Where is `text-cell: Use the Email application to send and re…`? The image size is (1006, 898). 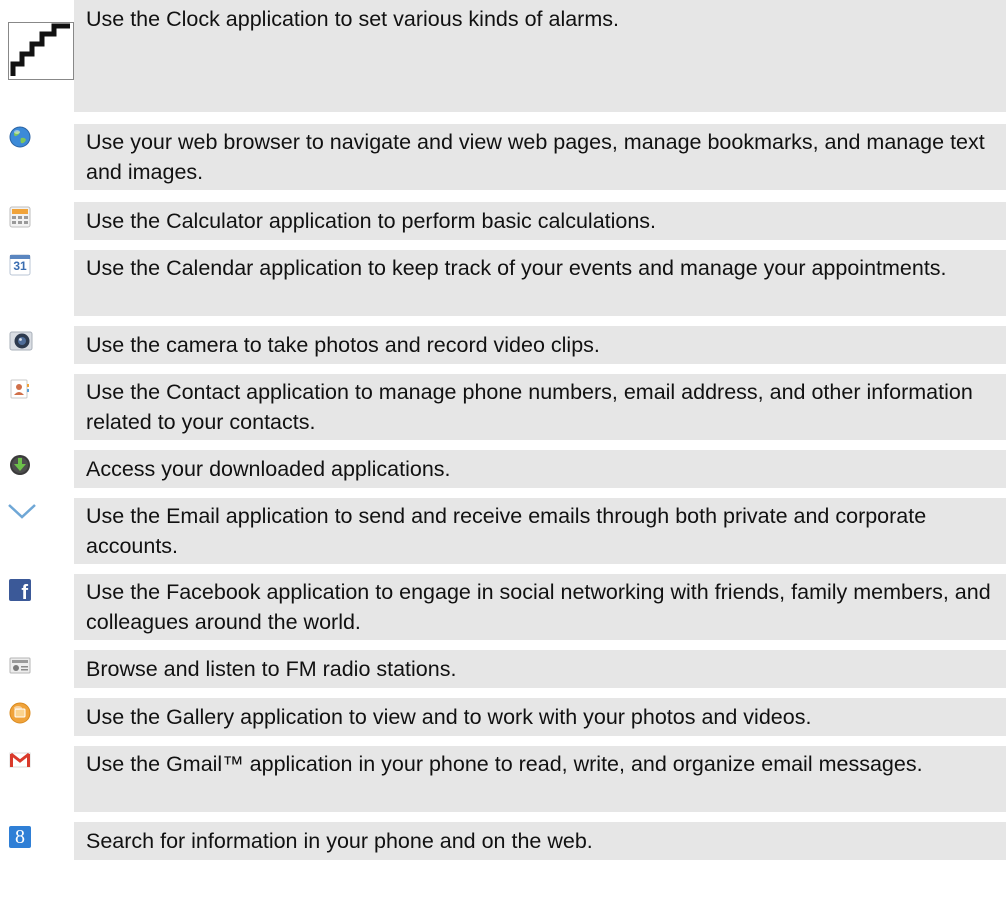 text-cell: Use the Email application to send and re… is located at coordinates (540, 531).